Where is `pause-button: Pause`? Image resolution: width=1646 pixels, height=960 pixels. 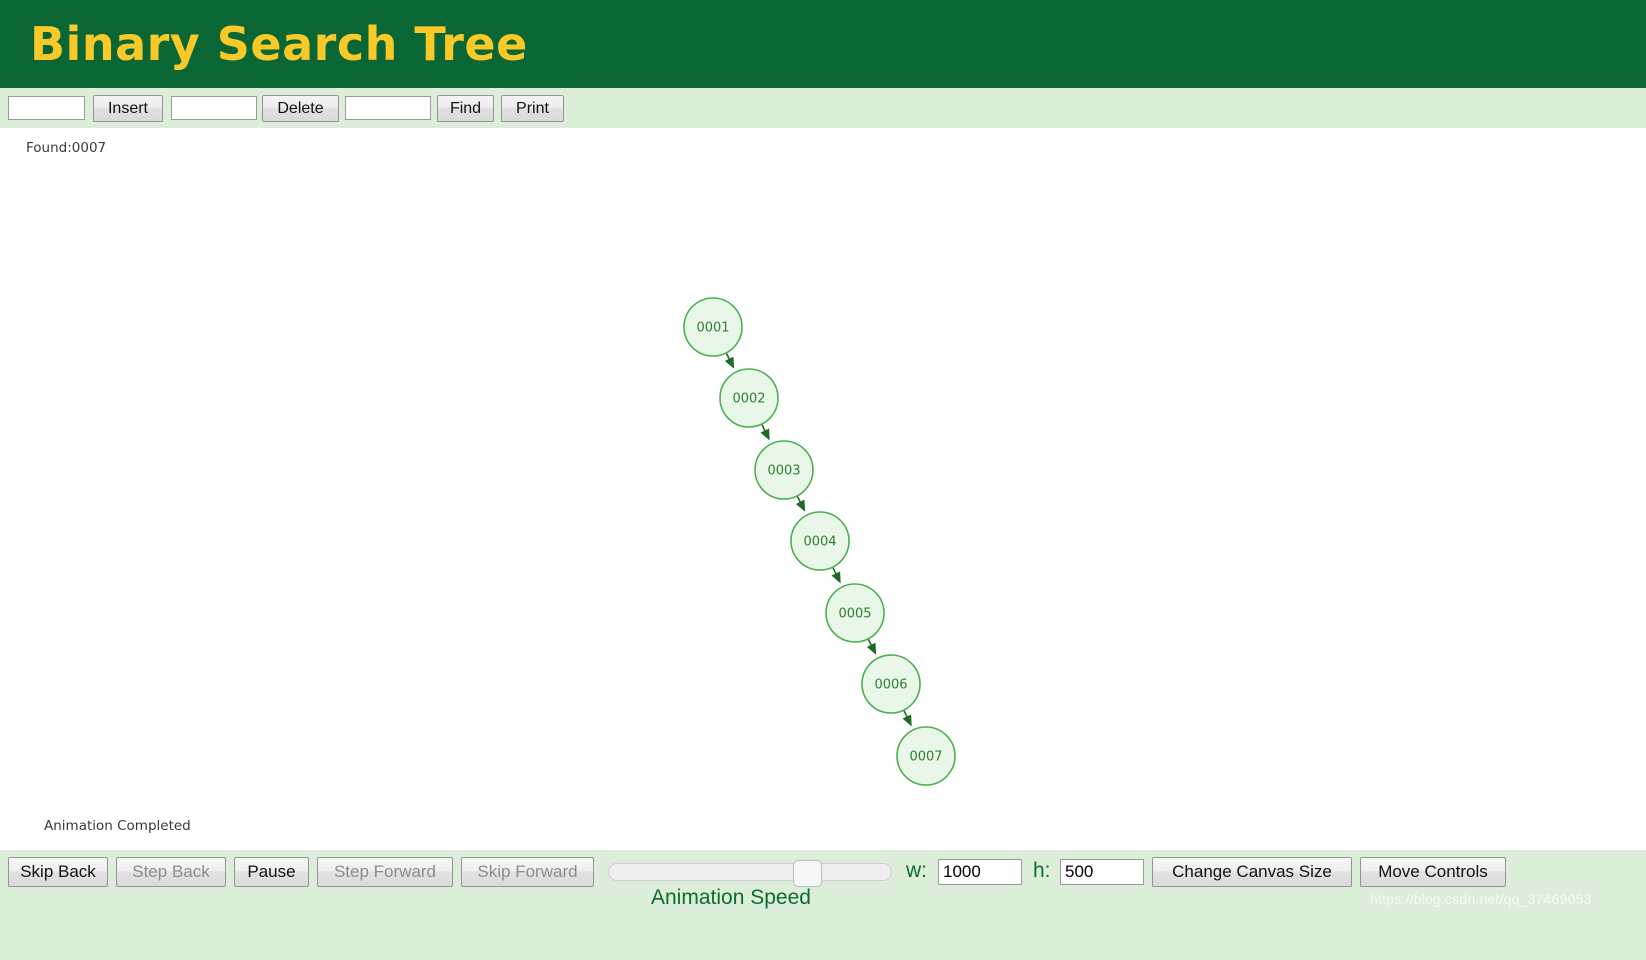
pause-button: Pause is located at coordinates (271, 872).